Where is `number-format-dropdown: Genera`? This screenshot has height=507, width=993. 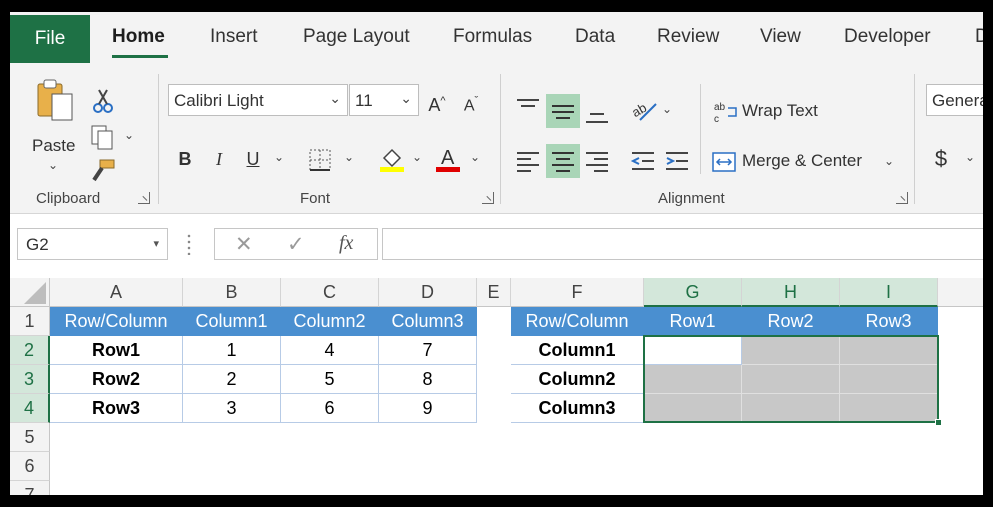 number-format-dropdown: Genera is located at coordinates (954, 100).